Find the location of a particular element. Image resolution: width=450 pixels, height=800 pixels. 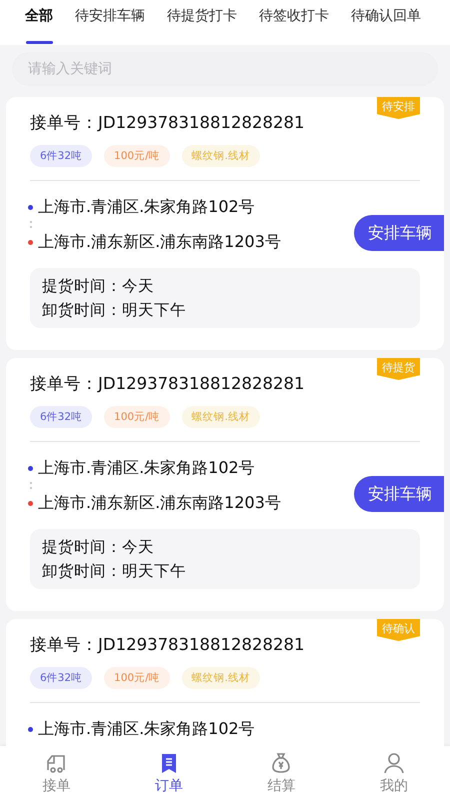

filter-tab: 待确认回单 is located at coordinates (386, 22).